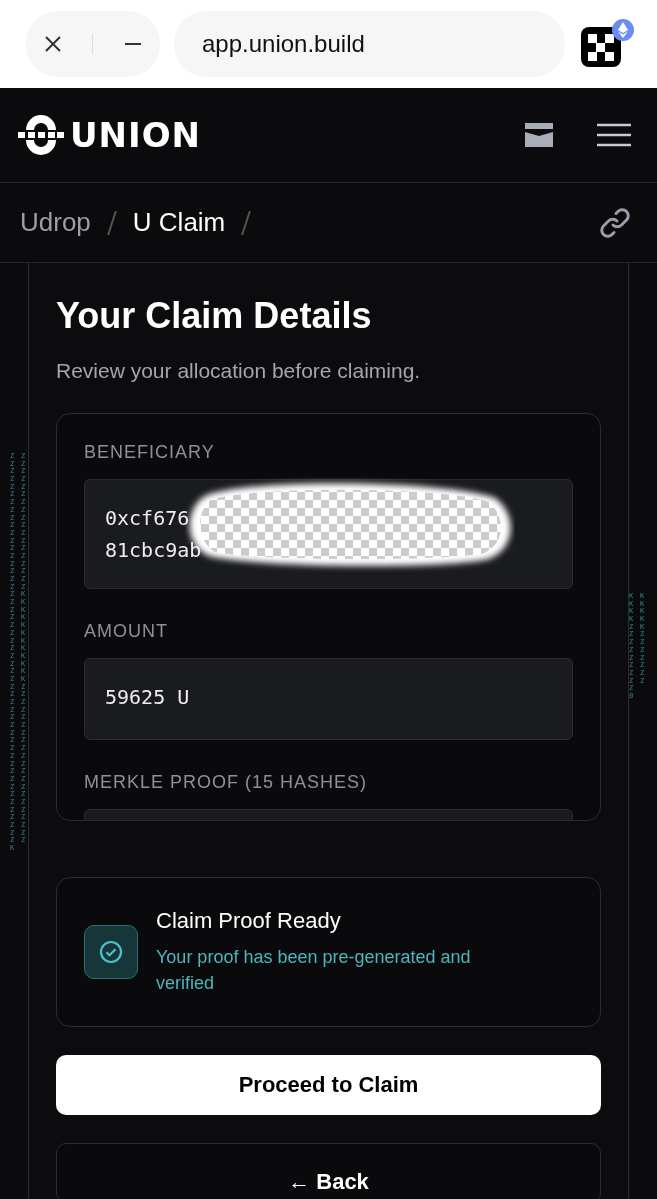 This screenshot has height=1199, width=657. What do you see at coordinates (239, 371) in the screenshot?
I see `card-subtitle: Review your allocation before claiming.` at bounding box center [239, 371].